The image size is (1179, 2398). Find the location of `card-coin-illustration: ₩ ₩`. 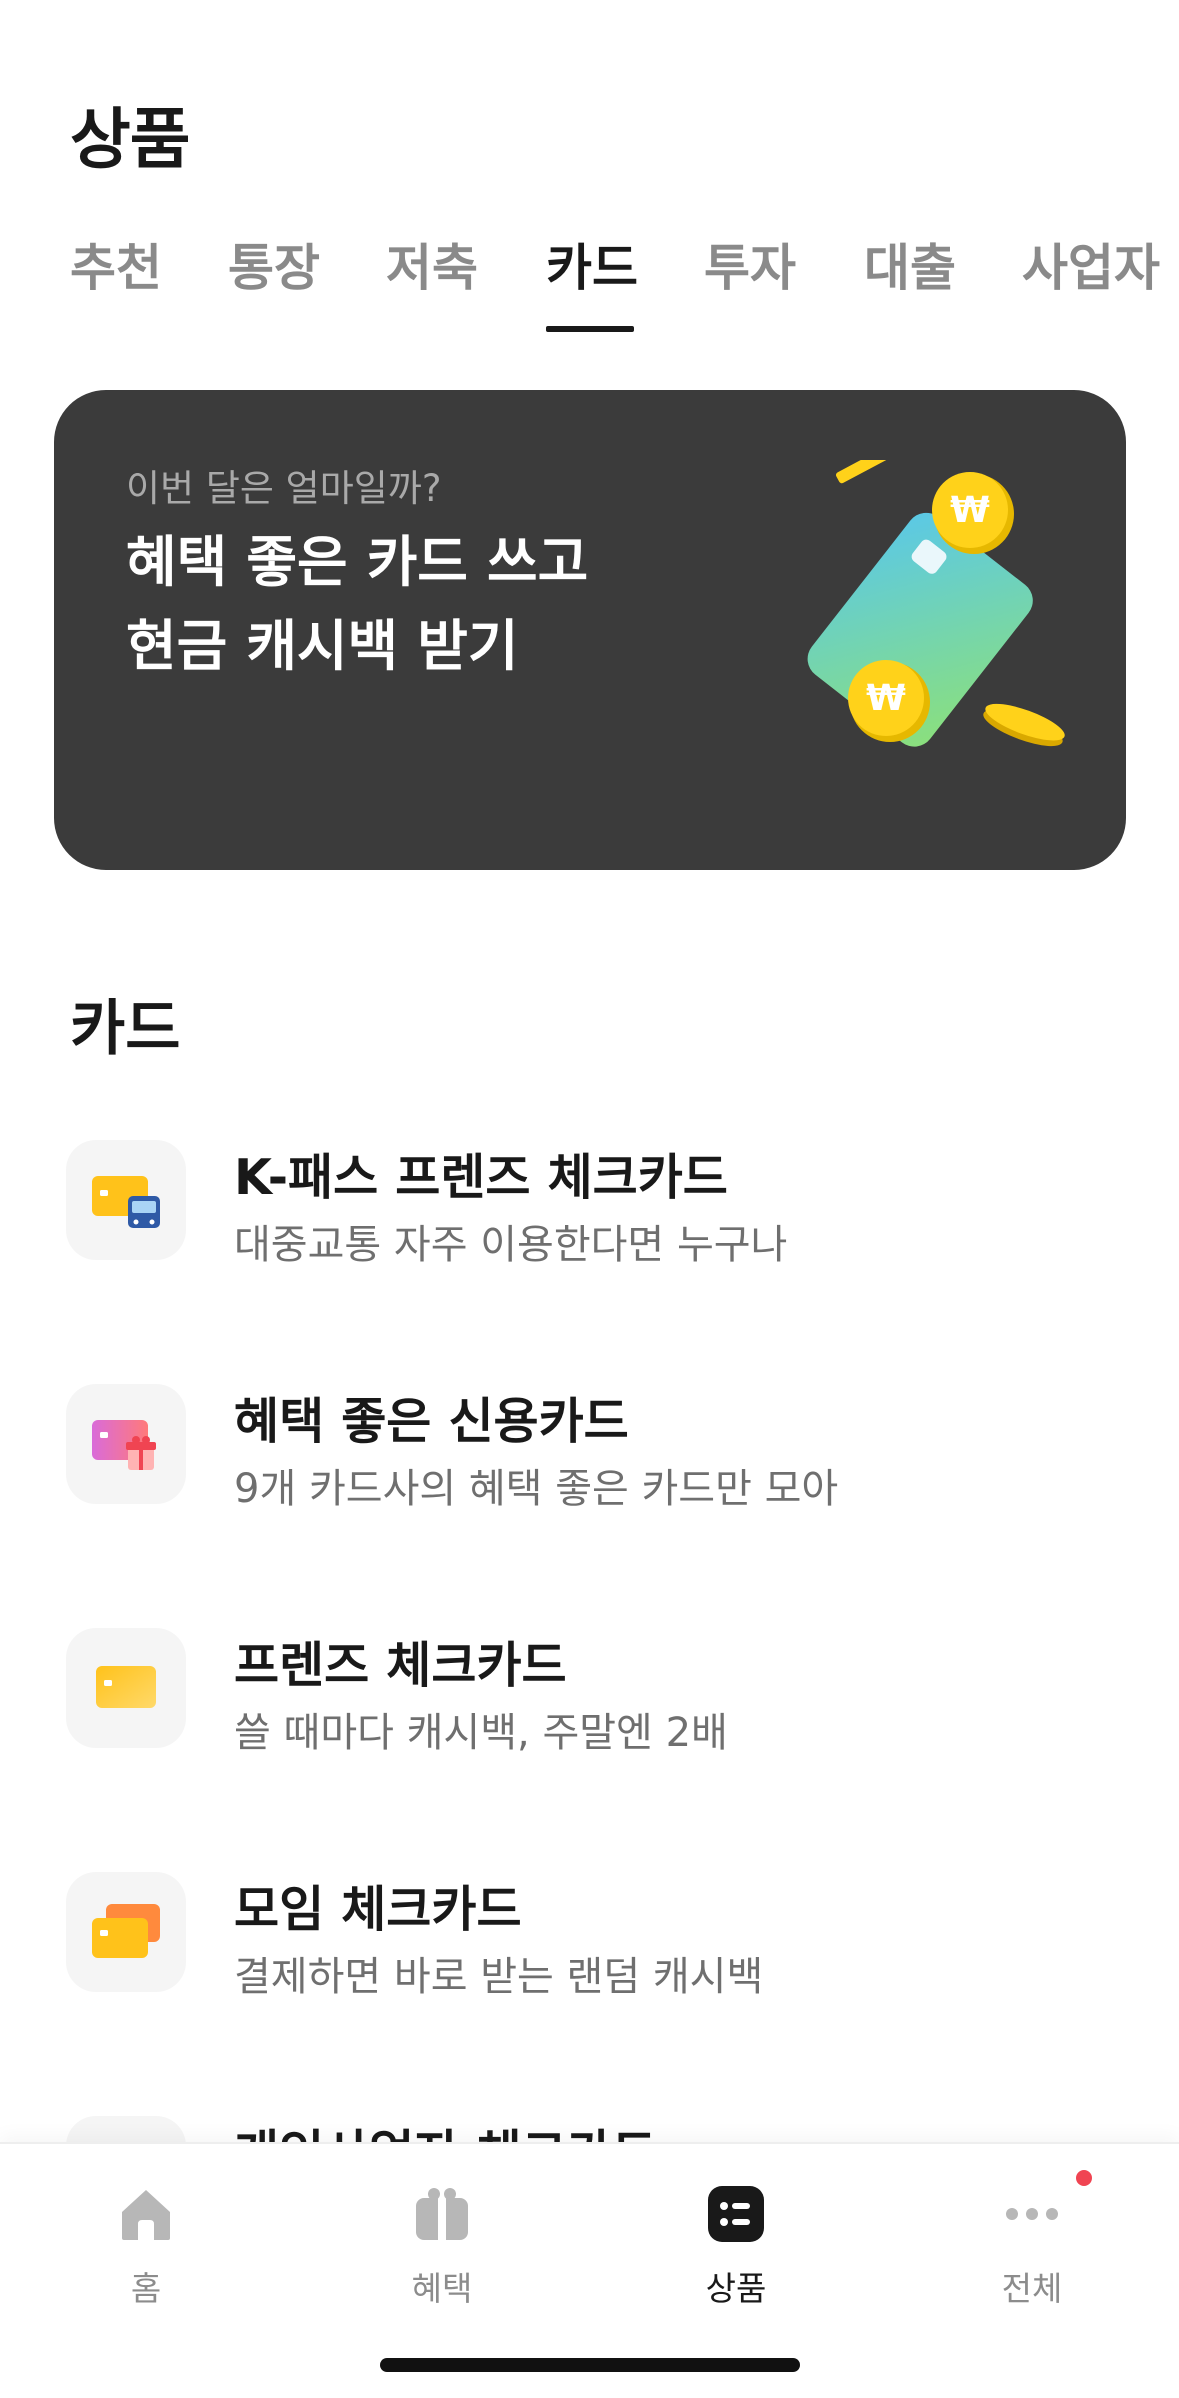

card-coin-illustration: ₩ ₩ is located at coordinates (934, 612).